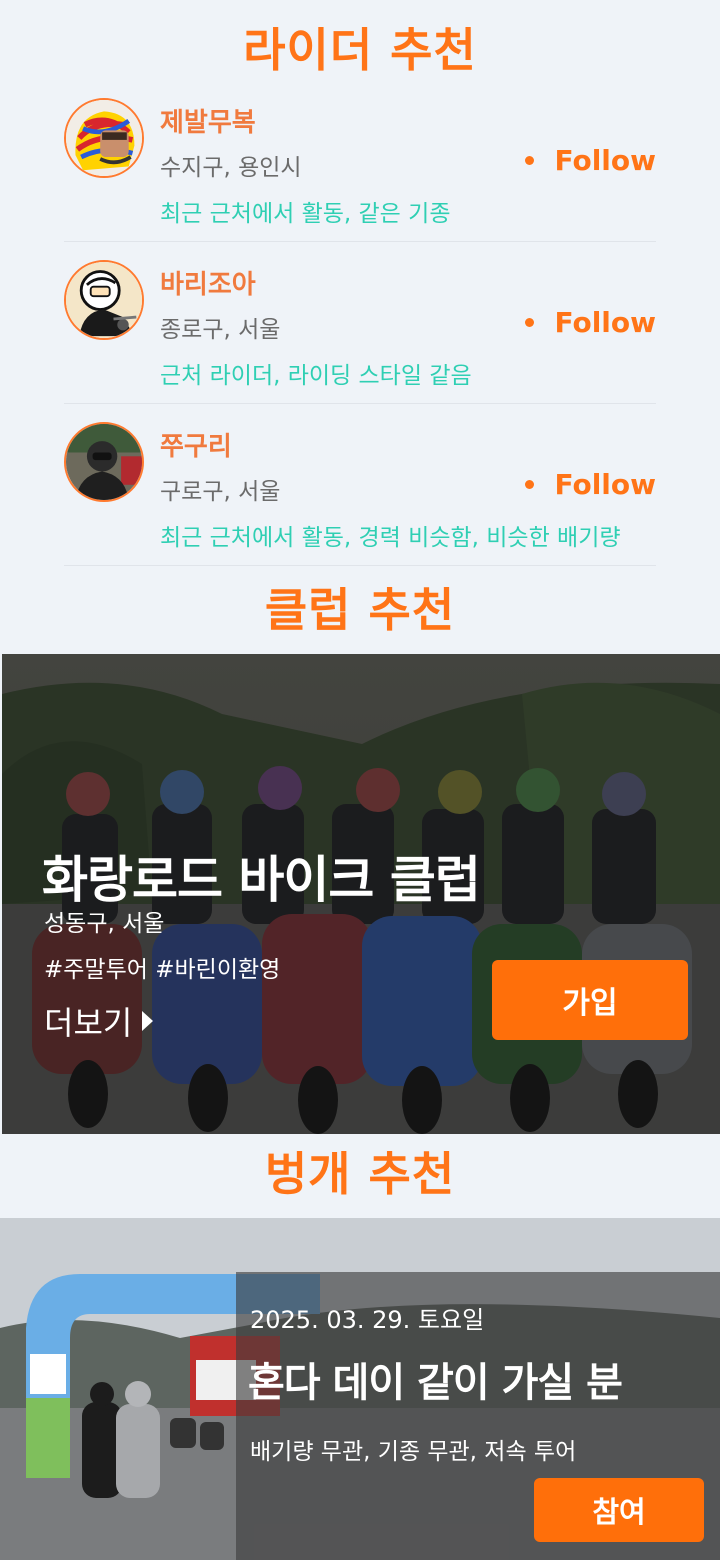 The height and width of the screenshot is (1560, 720). Describe the element at coordinates (208, 120) in the screenshot. I see `rider-name: 제발무복` at that location.